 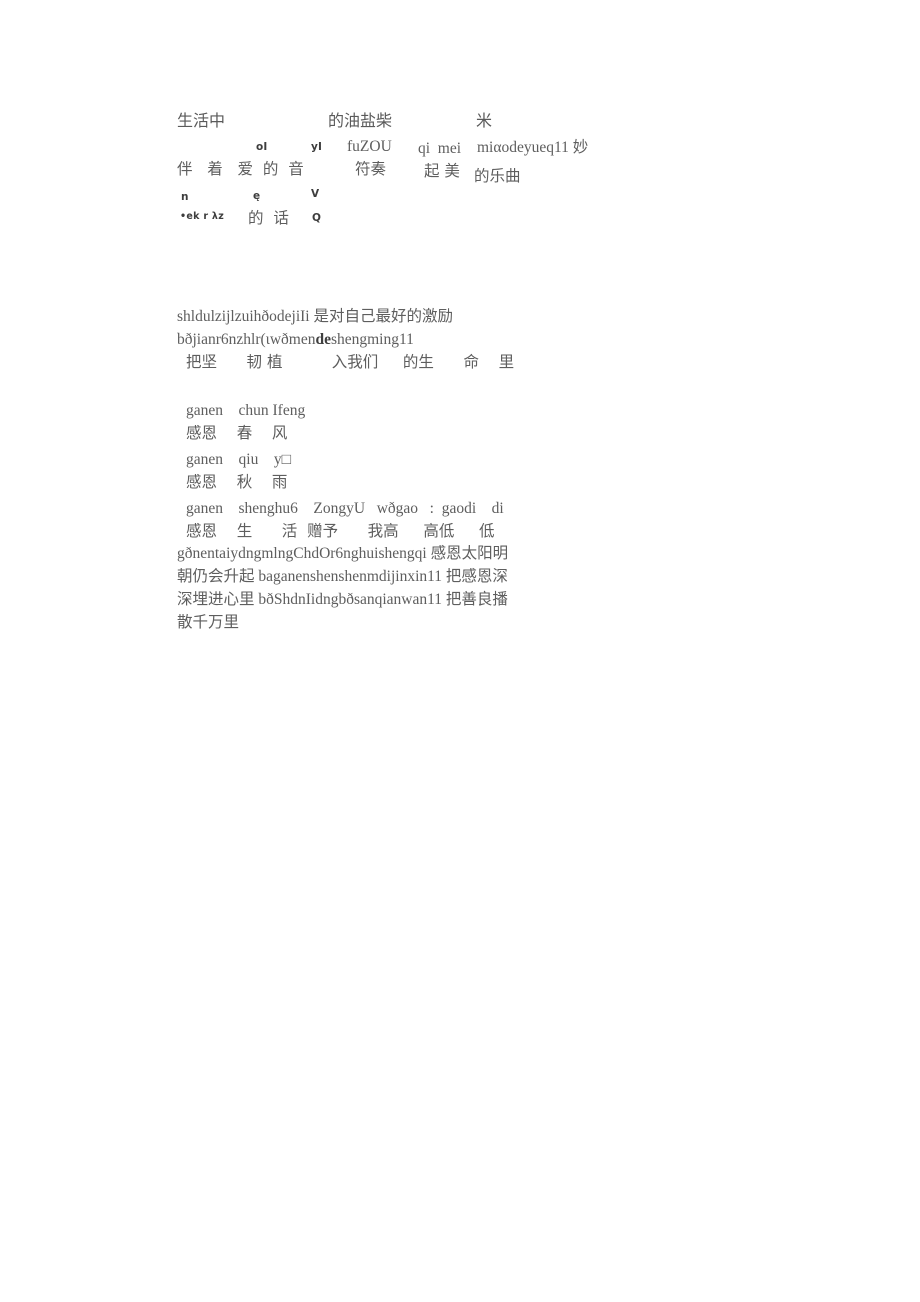 I want to click on flow-line-2: 朝仍会升起 baganenshenshenmdijinxin11 把感恩深, so click(x=342, y=576).